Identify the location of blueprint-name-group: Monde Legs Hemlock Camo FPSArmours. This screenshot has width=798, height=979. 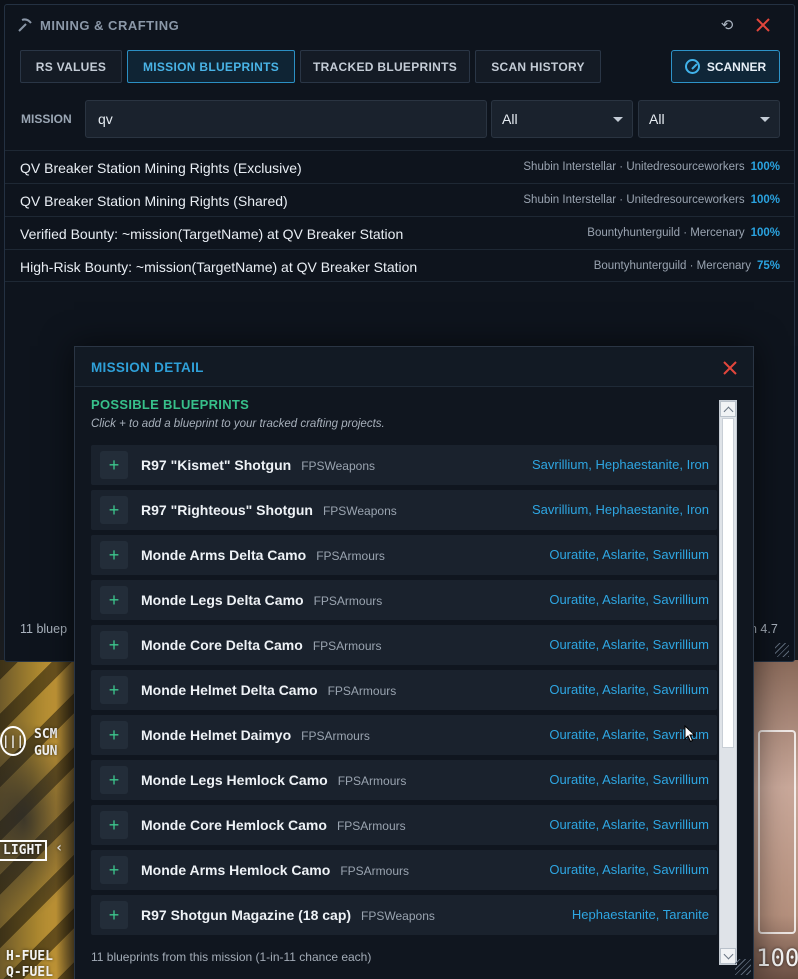
(273, 780).